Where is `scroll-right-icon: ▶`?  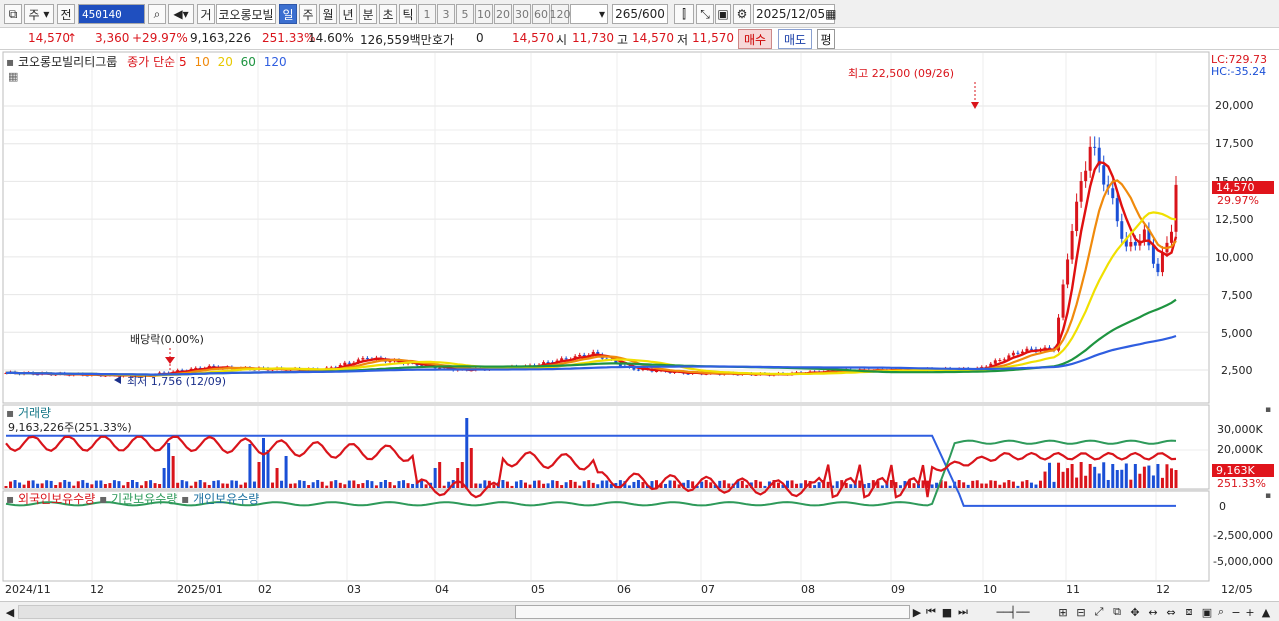 scroll-right-icon: ▶ is located at coordinates (917, 612).